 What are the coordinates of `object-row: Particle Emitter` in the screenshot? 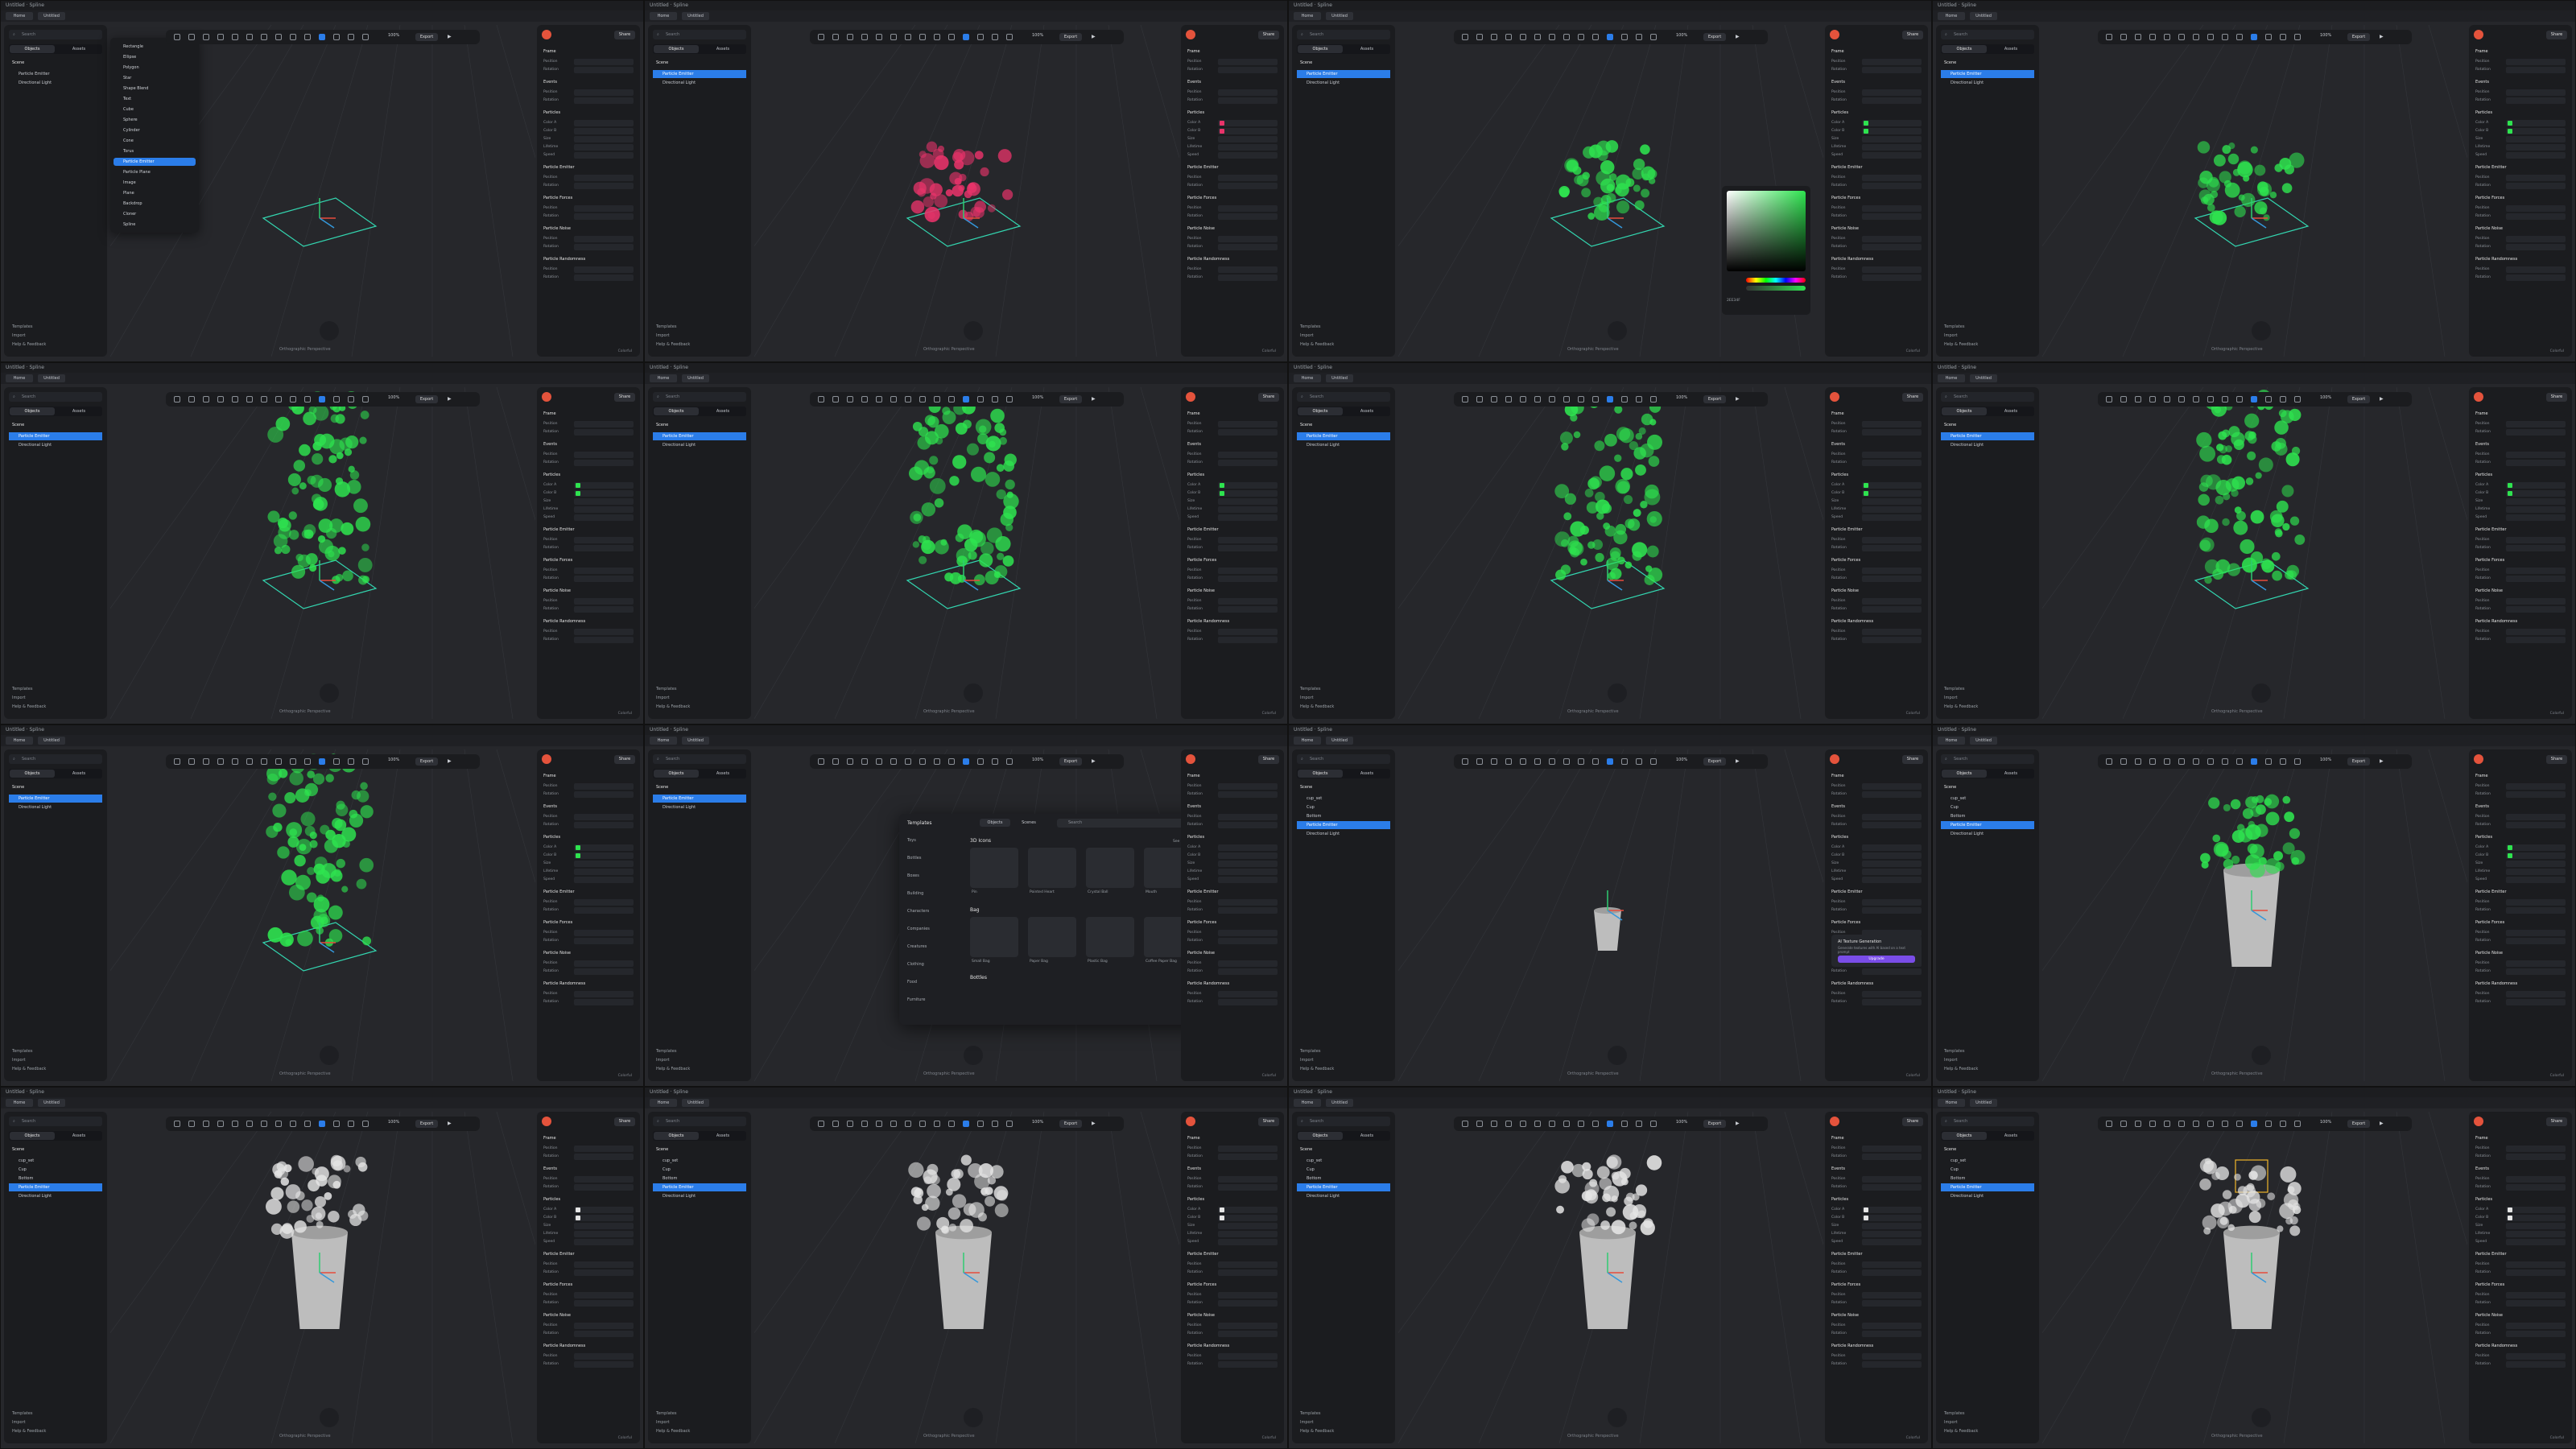 It's located at (55, 1187).